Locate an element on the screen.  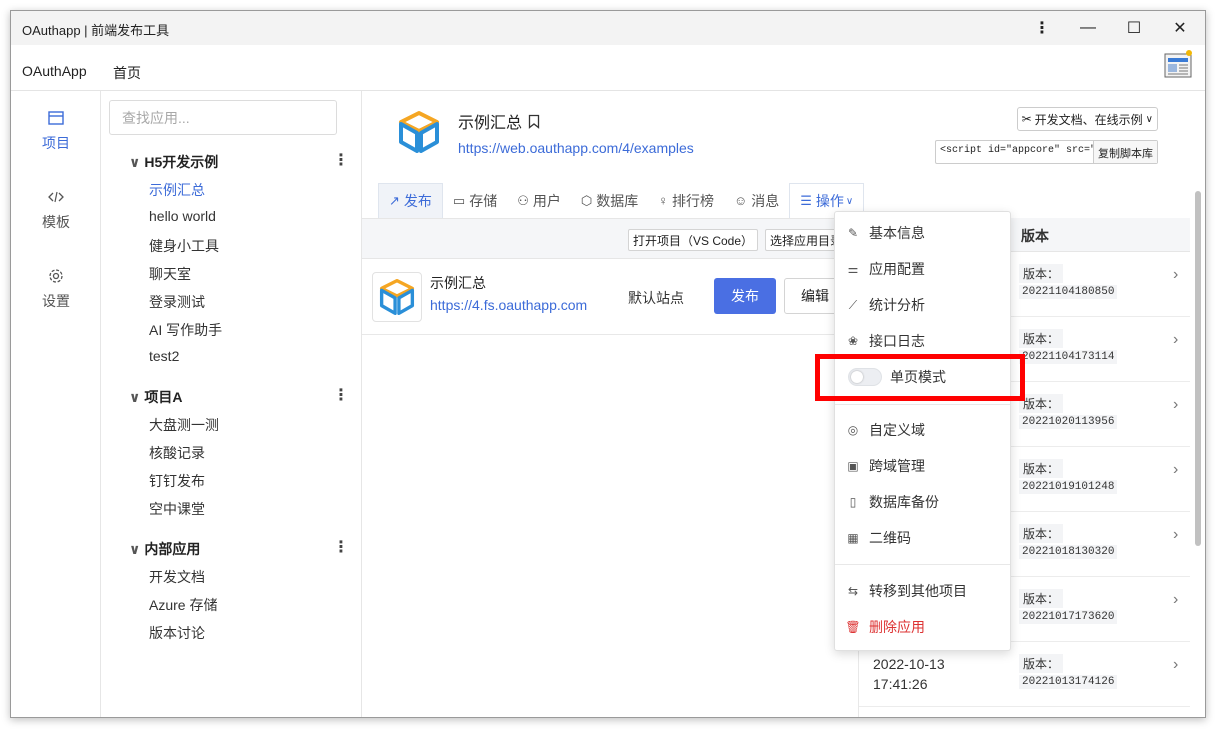
project-item: Azure 存储 is located at coordinates (183, 605).